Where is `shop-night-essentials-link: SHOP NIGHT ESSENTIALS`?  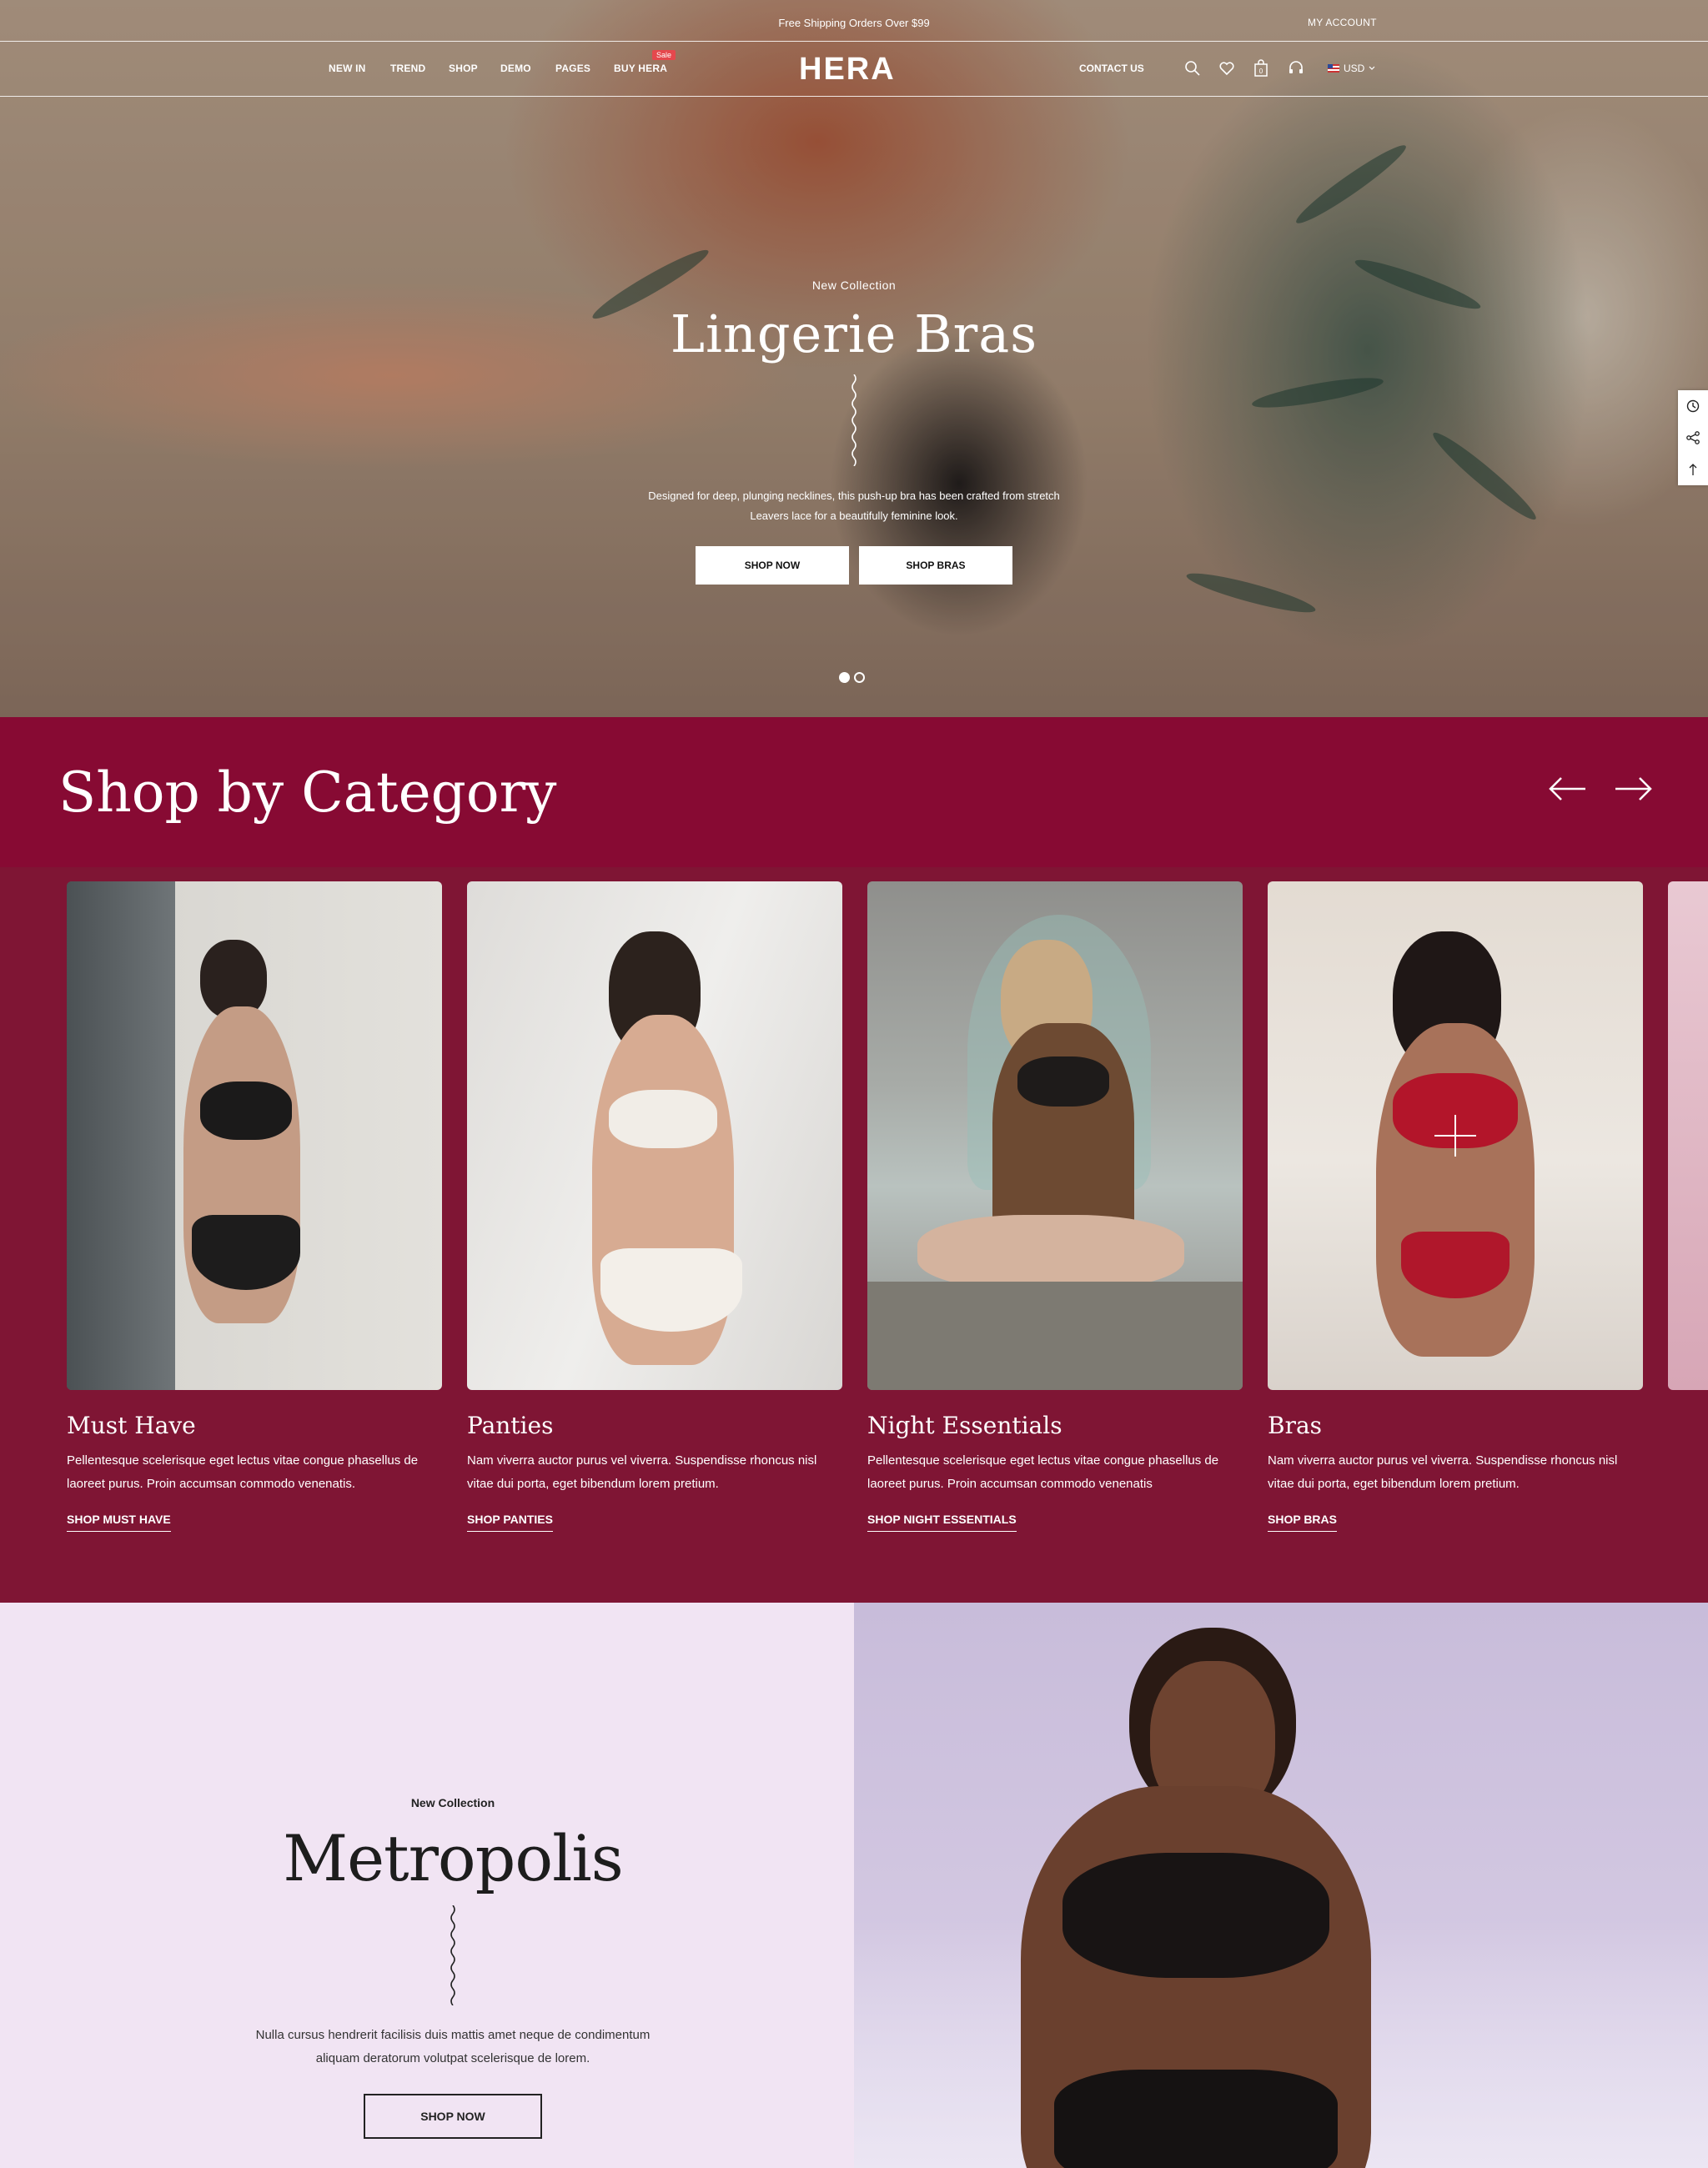
shop-night-essentials-link: SHOP NIGHT ESSENTIALS is located at coordinates (942, 1522).